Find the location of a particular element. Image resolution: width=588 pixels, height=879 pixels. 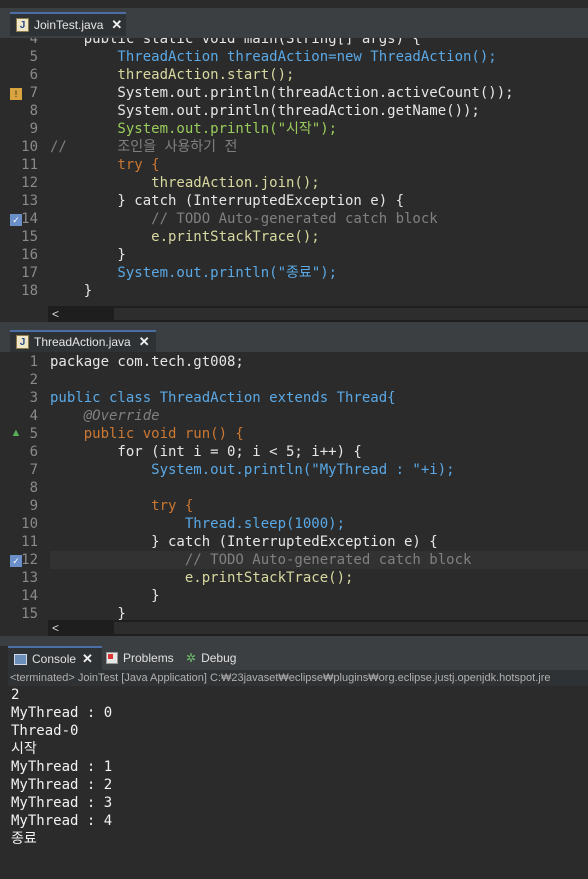

code-line: Thread.sleep(1000); is located at coordinates (198, 524).